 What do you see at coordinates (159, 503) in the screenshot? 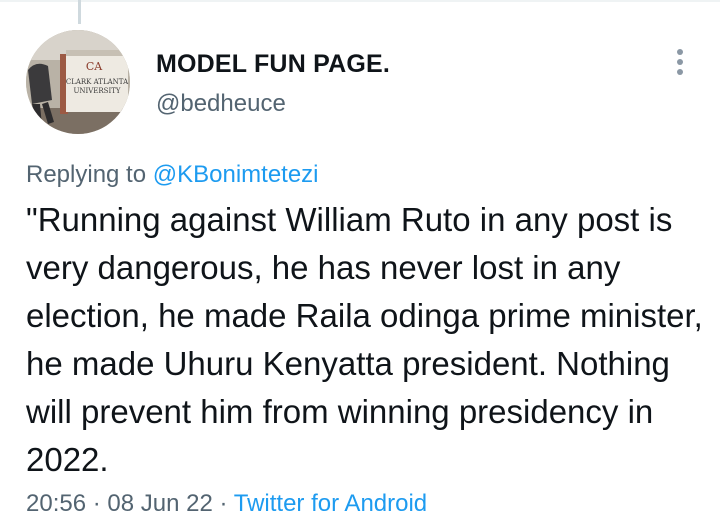
I see `tweet-date: 08 Jun 22` at bounding box center [159, 503].